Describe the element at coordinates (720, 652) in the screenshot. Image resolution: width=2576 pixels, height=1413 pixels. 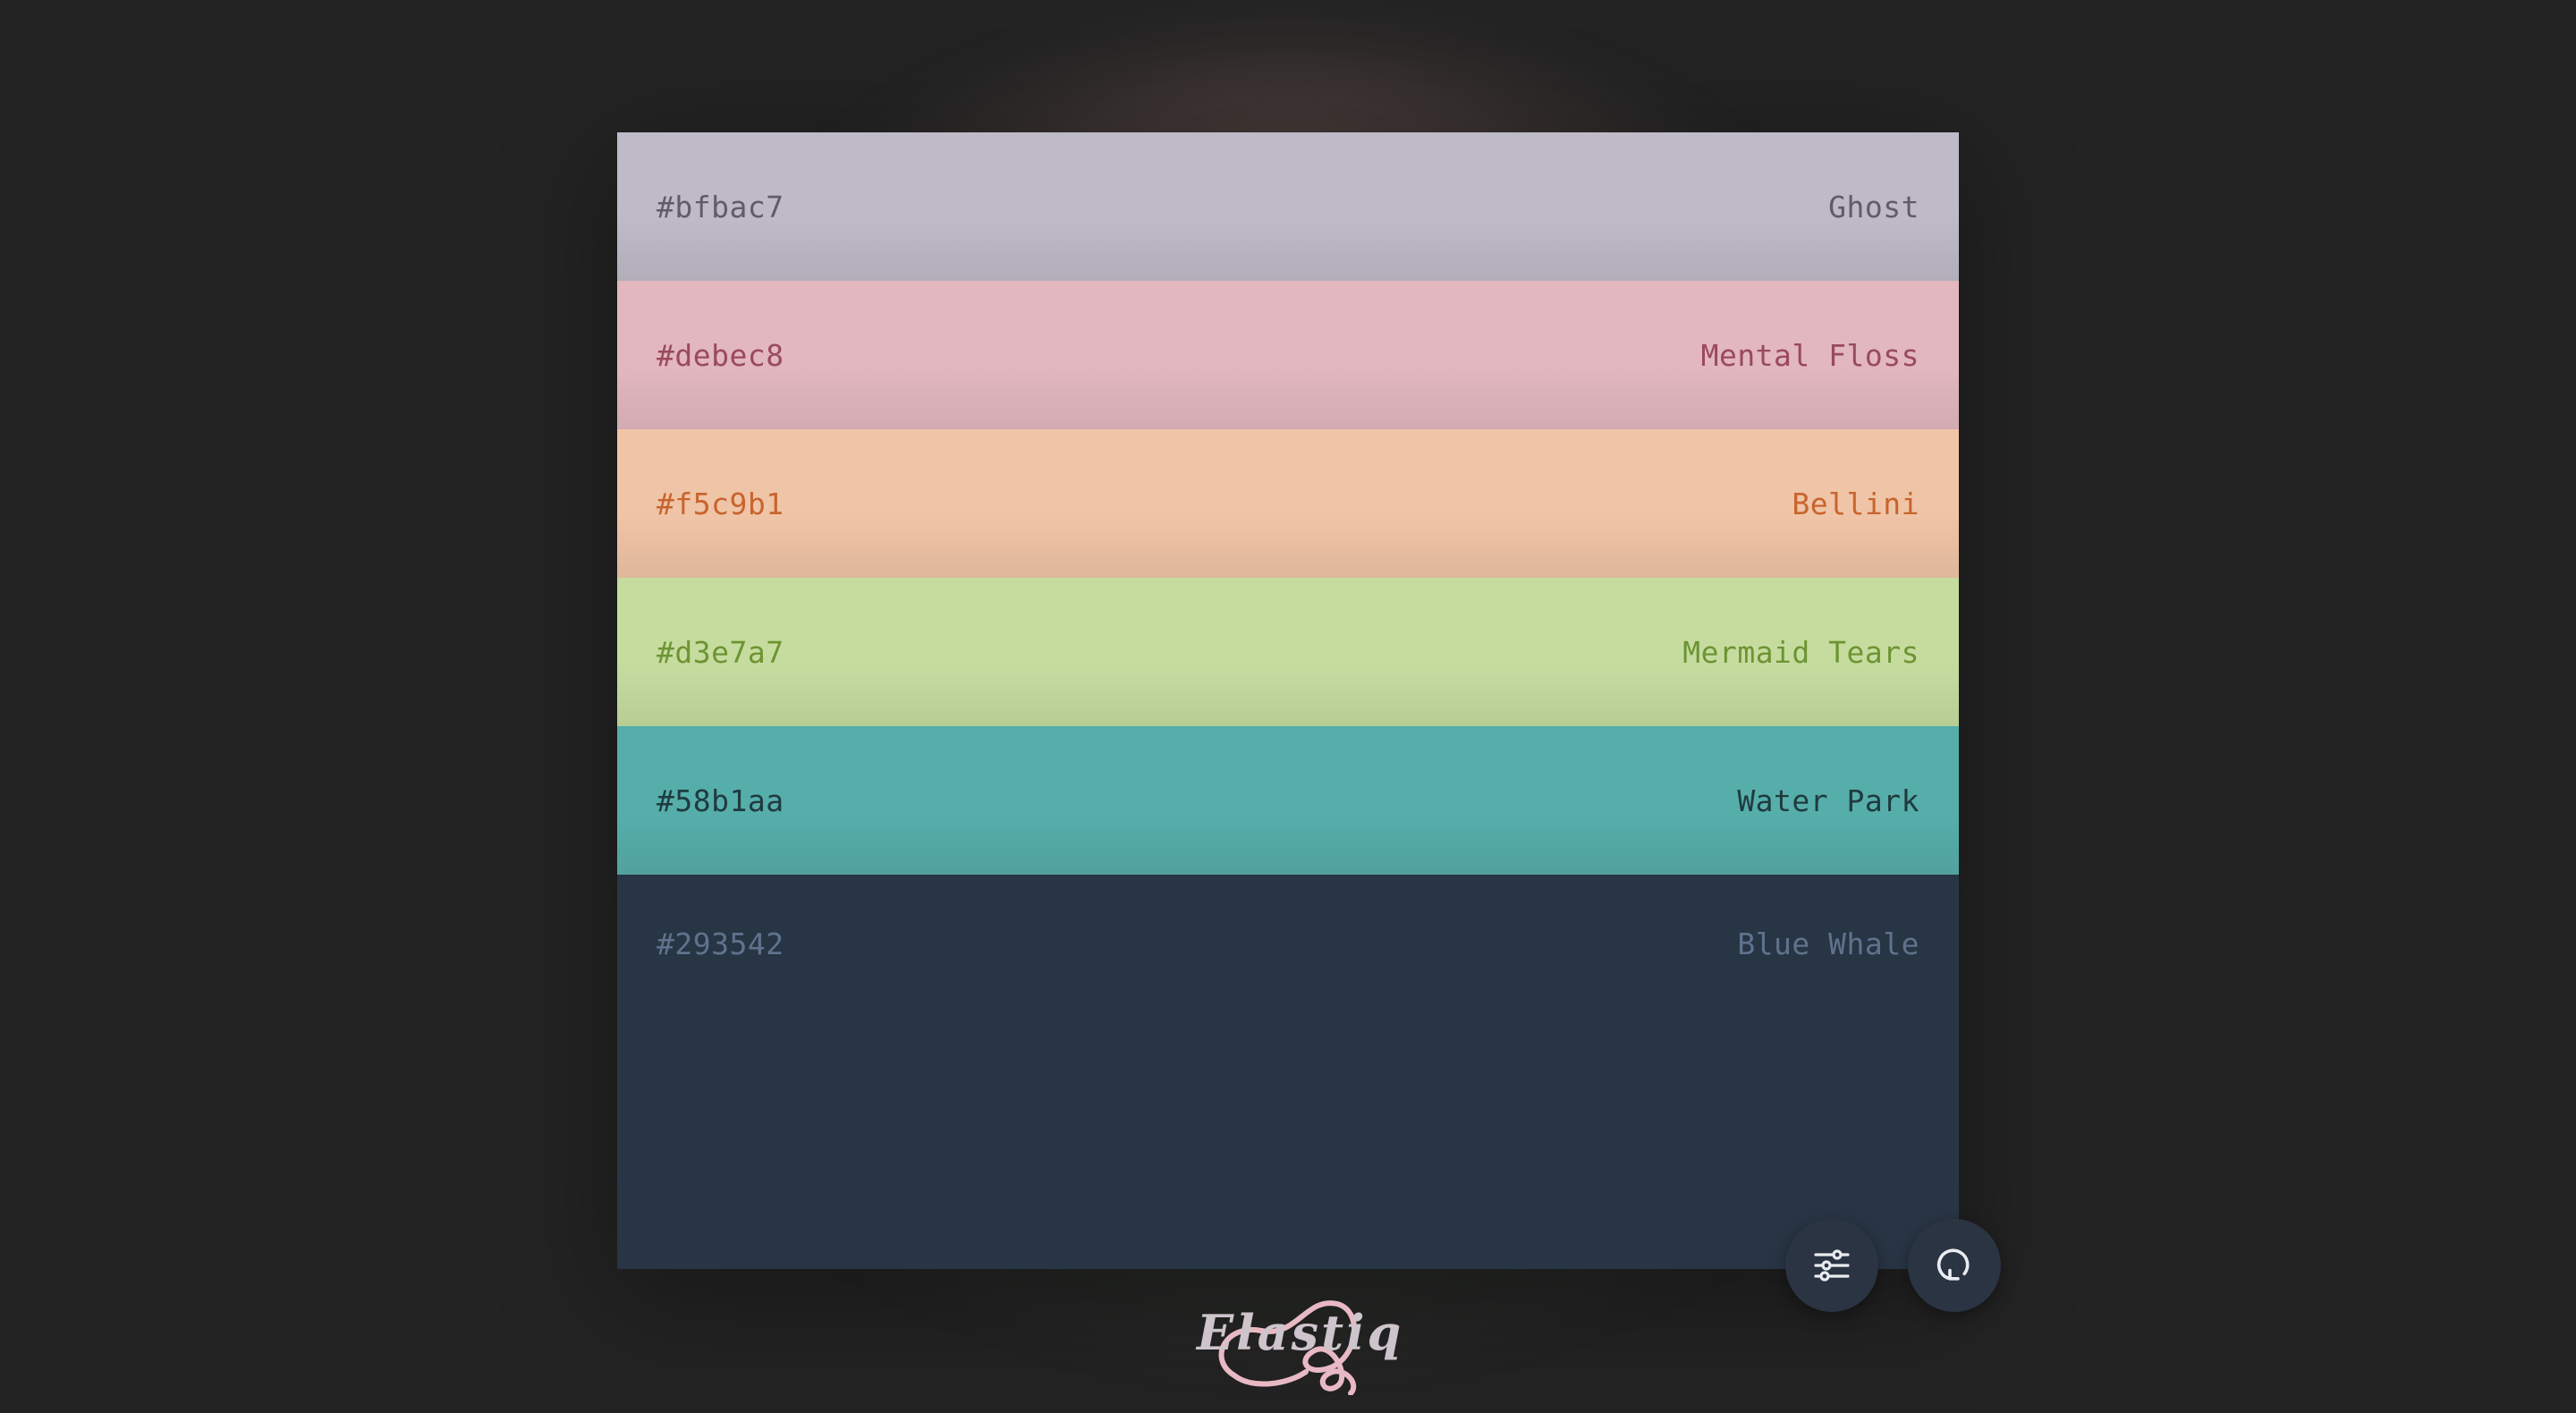
I see `swatch-hex: #d3e7a7` at that location.